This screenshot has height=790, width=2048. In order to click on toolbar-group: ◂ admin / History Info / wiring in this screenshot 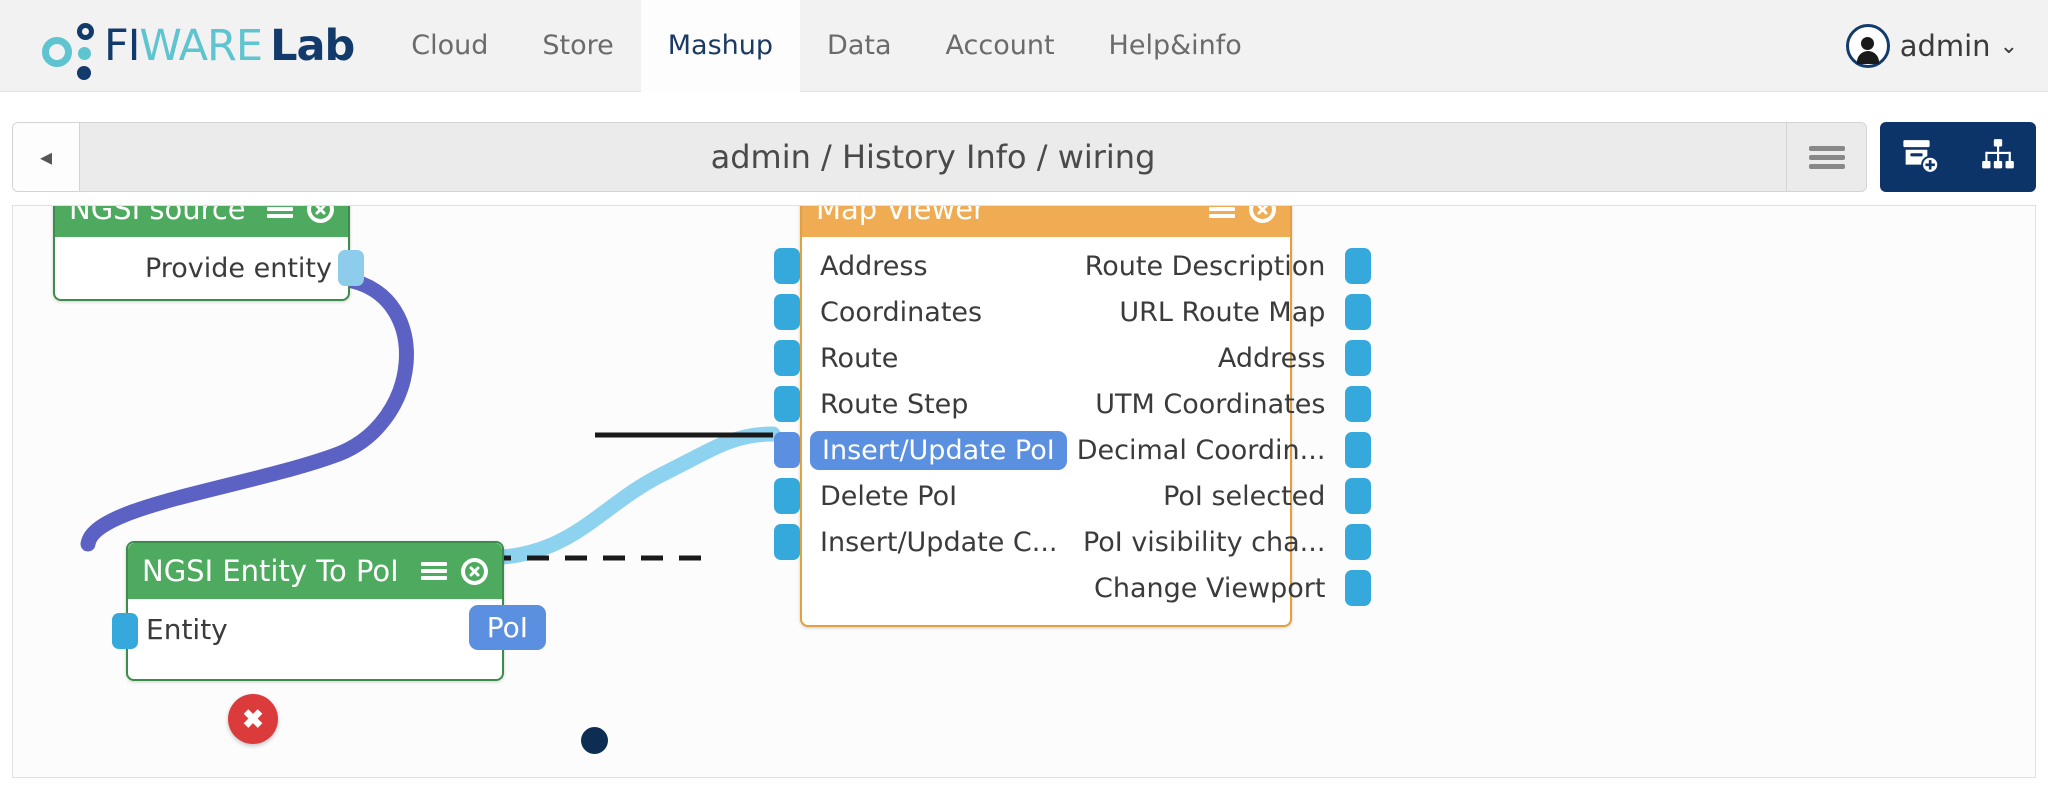, I will do `click(939, 157)`.